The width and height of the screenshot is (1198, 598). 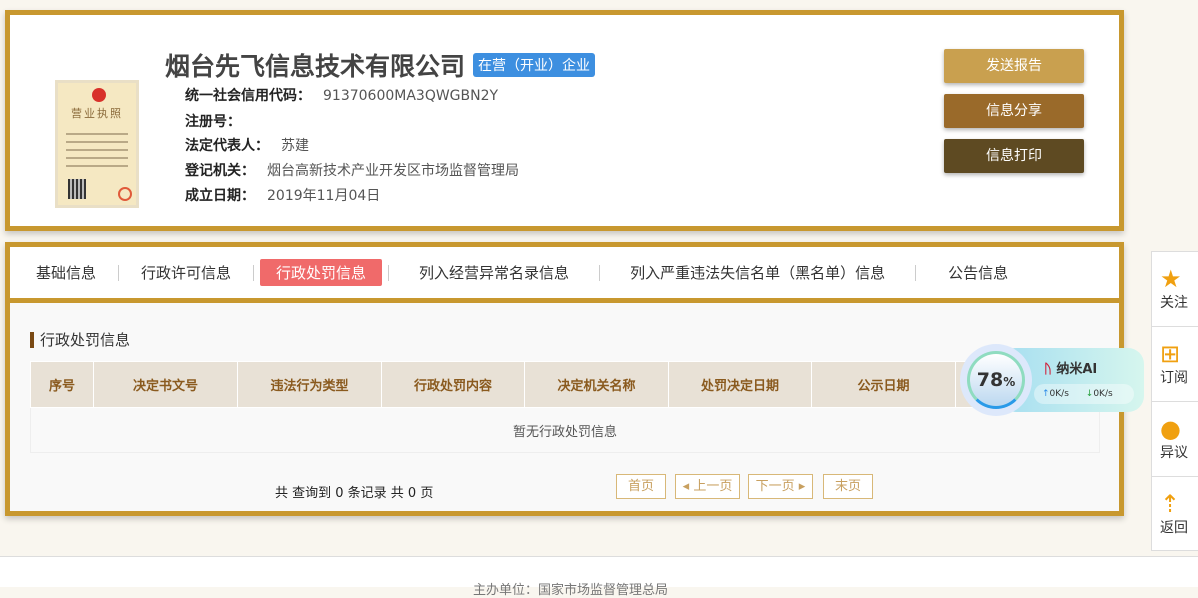 I want to click on reg-number-row: 注册号：, so click(x=213, y=122).